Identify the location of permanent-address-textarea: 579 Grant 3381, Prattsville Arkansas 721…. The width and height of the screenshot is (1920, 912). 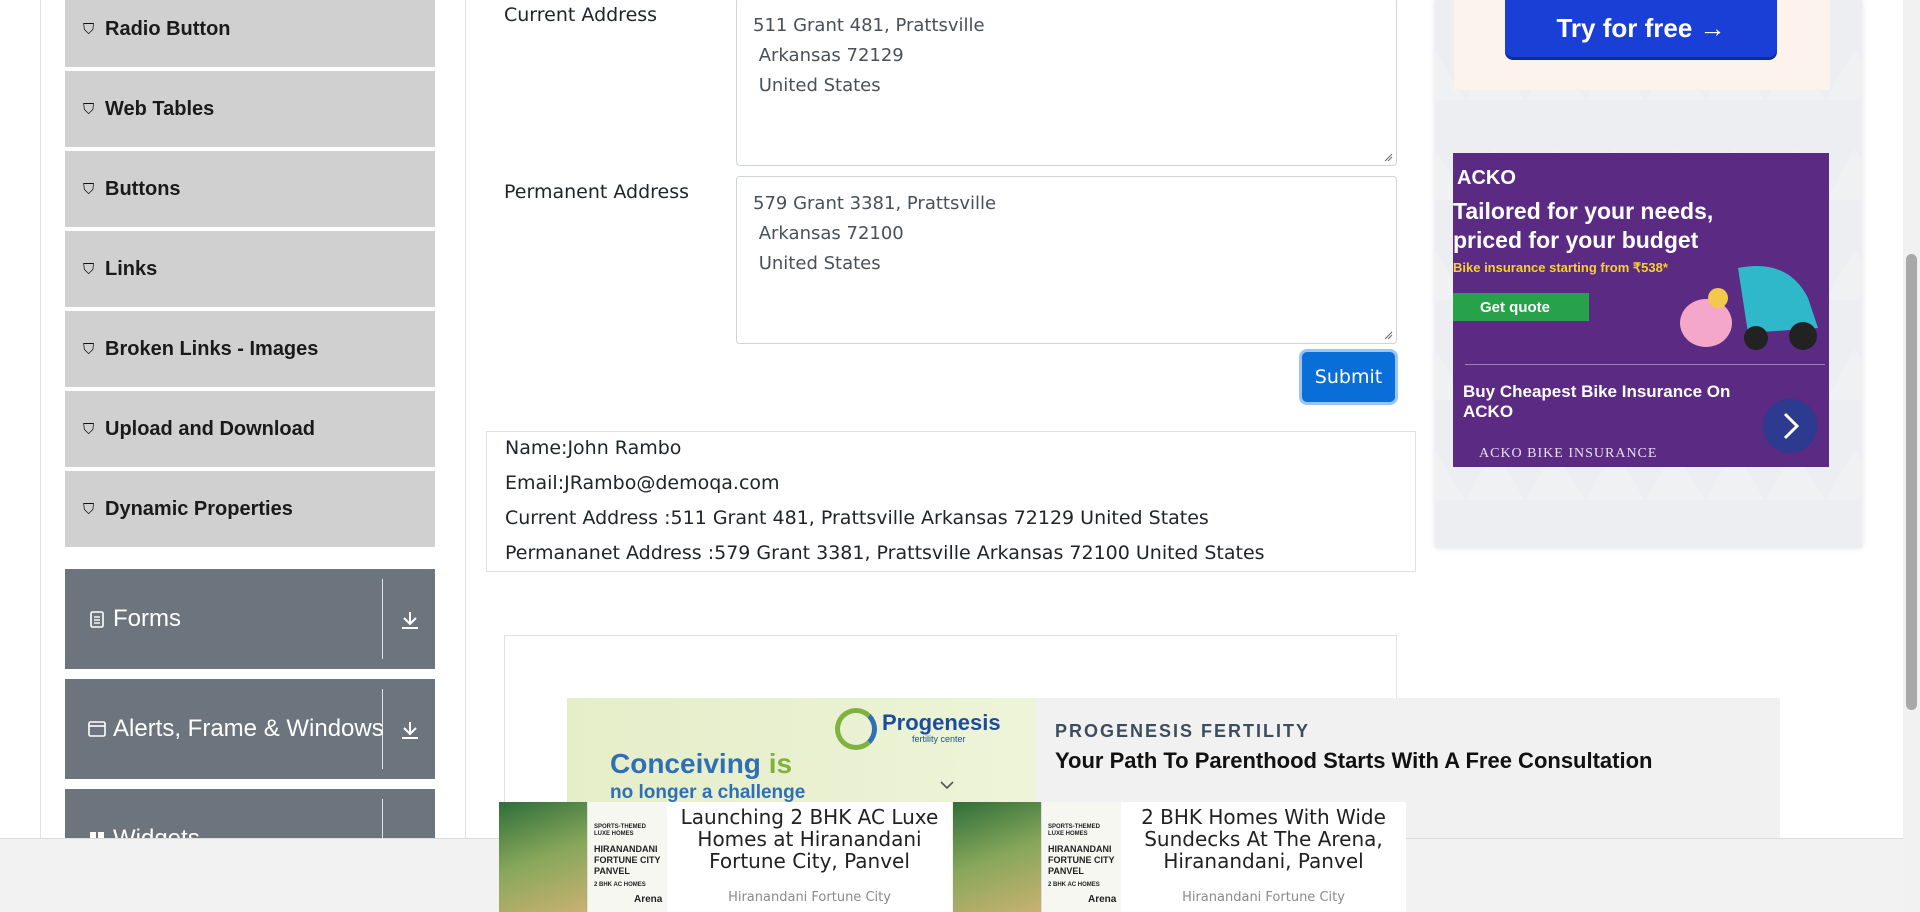
(1066, 260).